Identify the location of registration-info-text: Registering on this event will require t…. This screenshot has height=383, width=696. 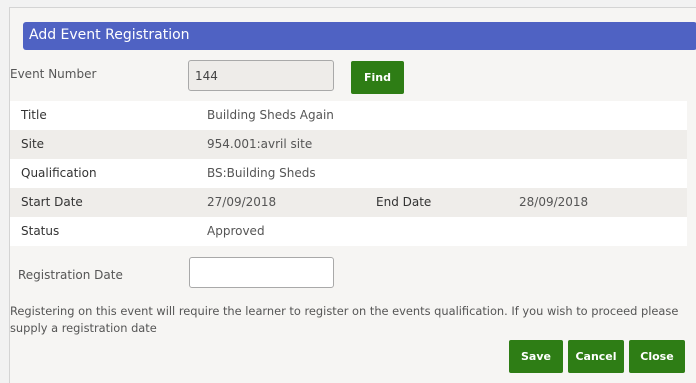
(344, 319).